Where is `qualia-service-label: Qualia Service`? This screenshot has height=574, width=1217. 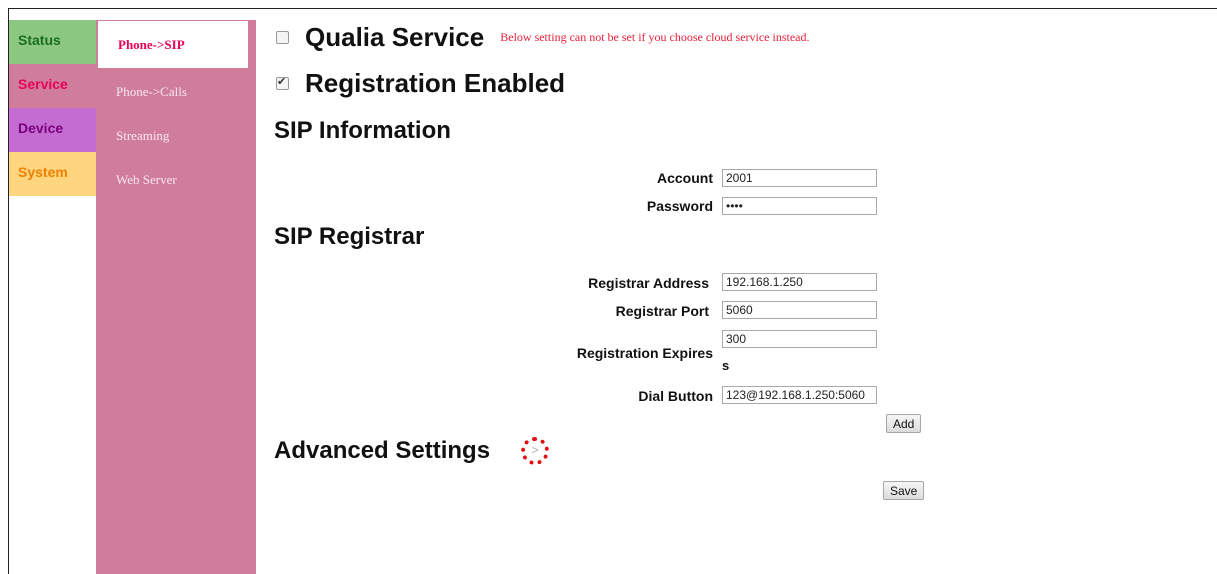 qualia-service-label: Qualia Service is located at coordinates (395, 36).